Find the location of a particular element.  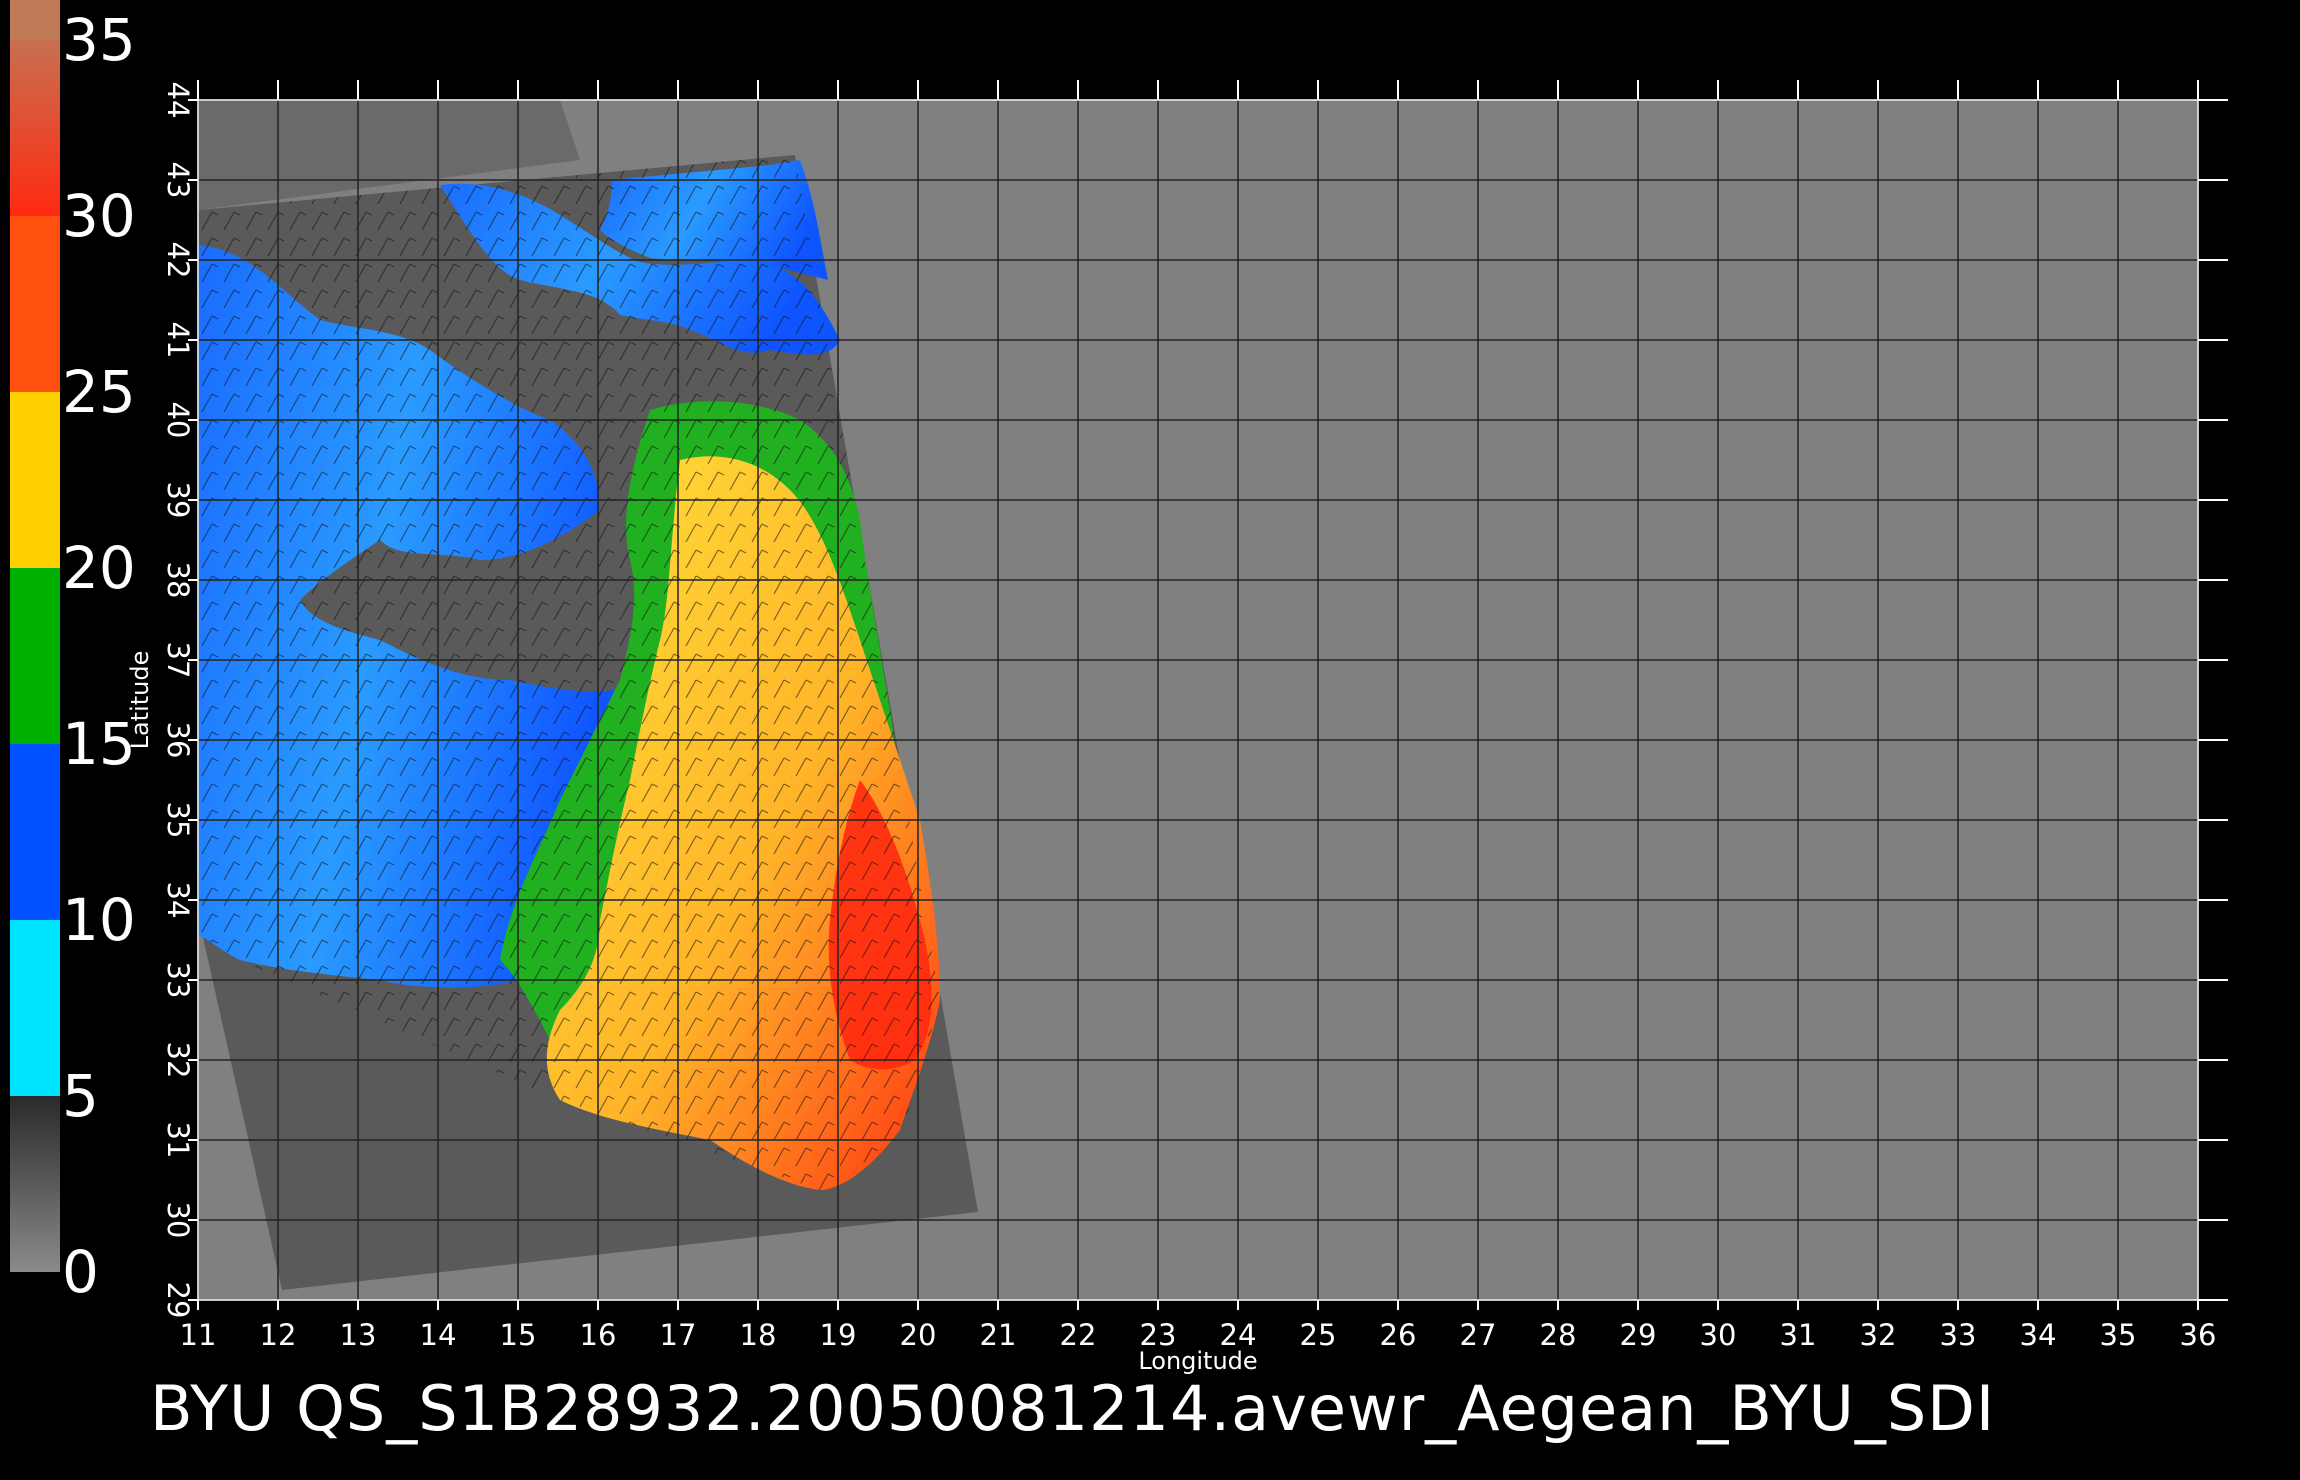

lat-tick-44: 44 is located at coordinates (178, 100).